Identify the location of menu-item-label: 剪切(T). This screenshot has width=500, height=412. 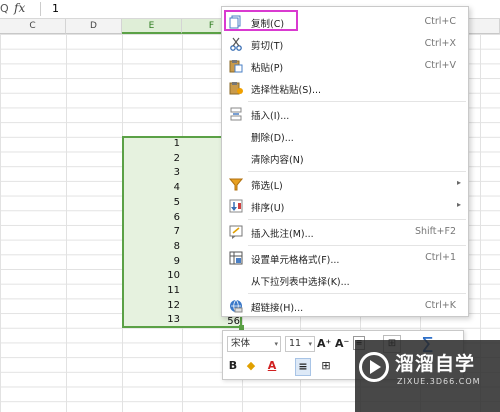
(267, 46).